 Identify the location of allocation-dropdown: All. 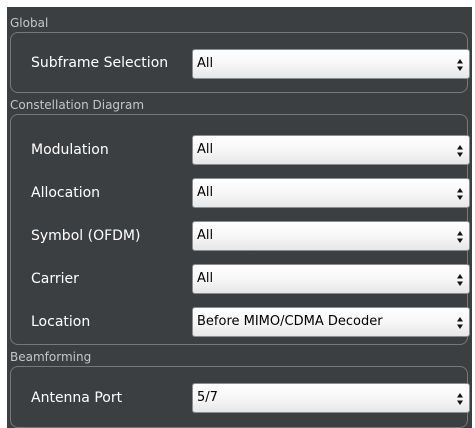
(331, 193).